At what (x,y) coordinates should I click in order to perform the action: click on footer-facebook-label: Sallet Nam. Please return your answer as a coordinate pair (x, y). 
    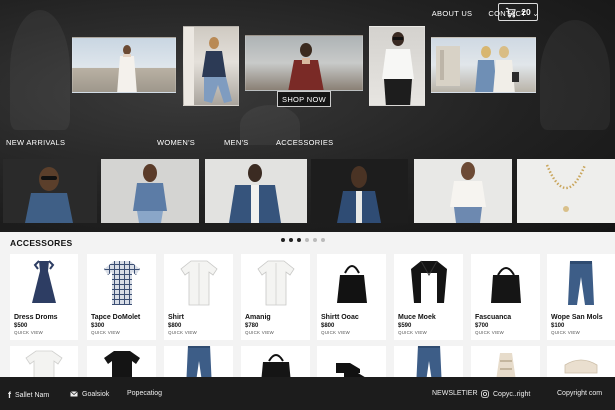
    Looking at the image, I should click on (32, 395).